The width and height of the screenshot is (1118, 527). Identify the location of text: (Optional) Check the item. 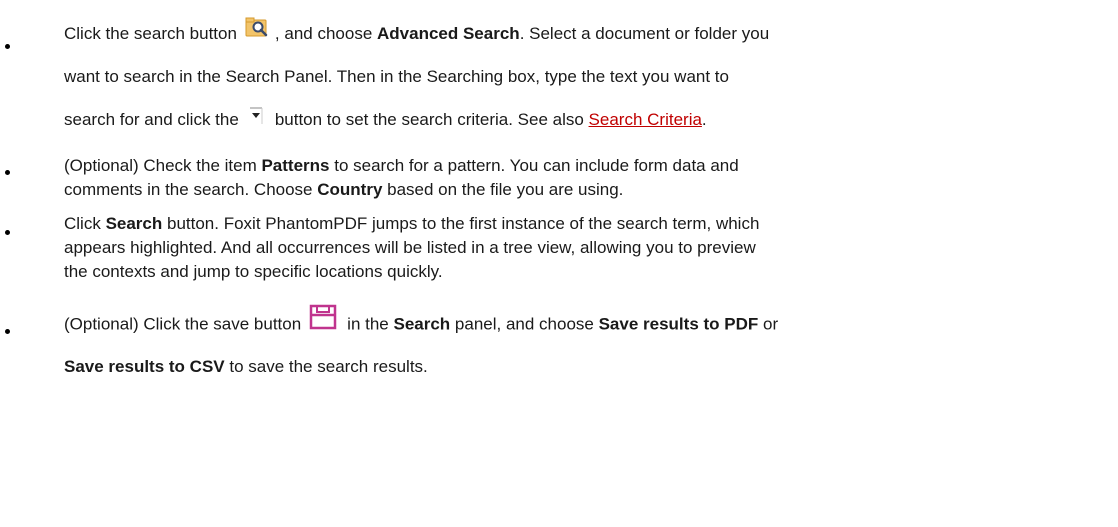
(163, 165).